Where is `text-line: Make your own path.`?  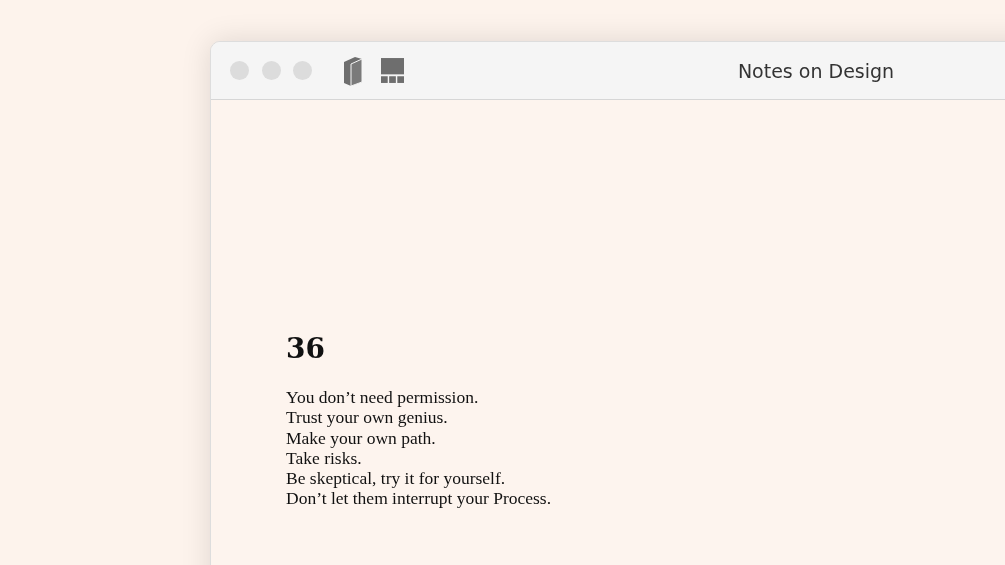
text-line: Make your own path. is located at coordinates (361, 437).